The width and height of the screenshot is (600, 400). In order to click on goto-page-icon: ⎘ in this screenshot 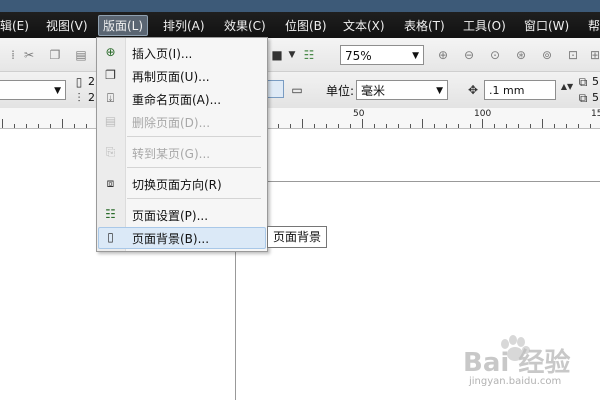, I will do `click(110, 152)`.